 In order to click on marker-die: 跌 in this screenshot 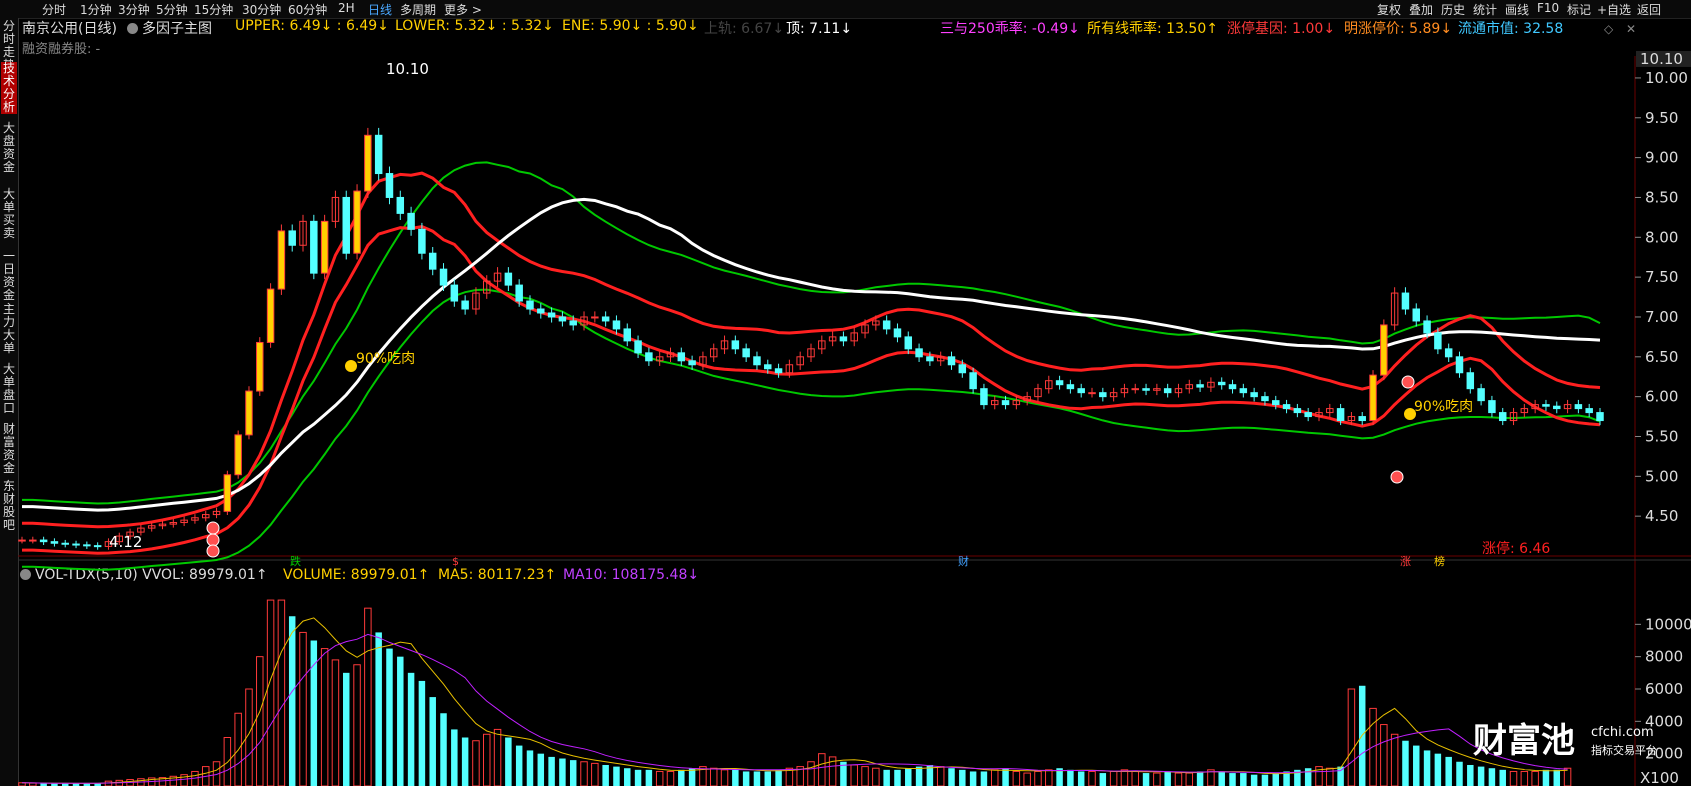, I will do `click(295, 561)`.